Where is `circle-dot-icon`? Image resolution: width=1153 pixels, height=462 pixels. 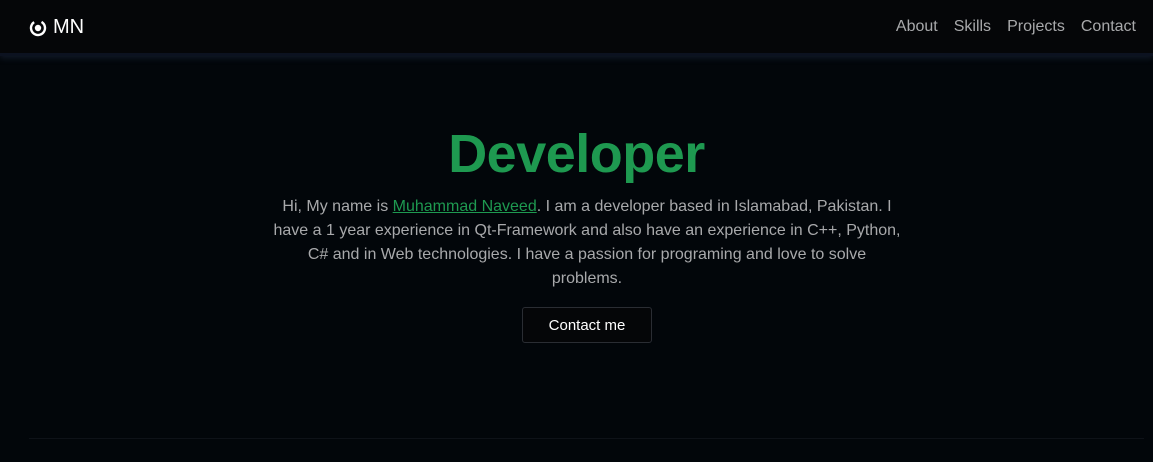 circle-dot-icon is located at coordinates (38, 28).